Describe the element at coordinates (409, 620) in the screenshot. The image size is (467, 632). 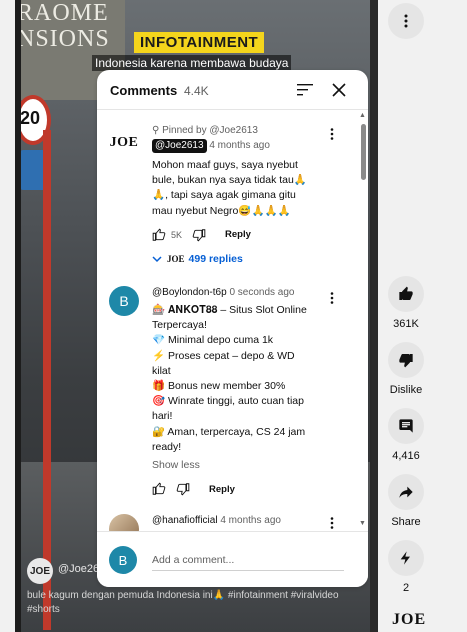
I see `channel-brand-logo: JOE` at that location.